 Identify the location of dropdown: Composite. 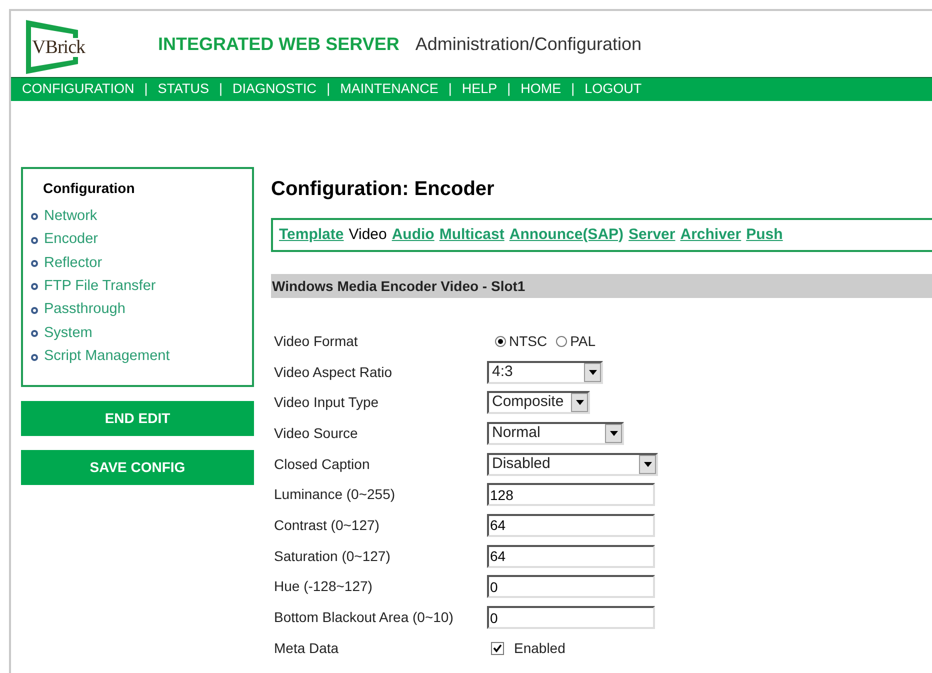
(538, 402).